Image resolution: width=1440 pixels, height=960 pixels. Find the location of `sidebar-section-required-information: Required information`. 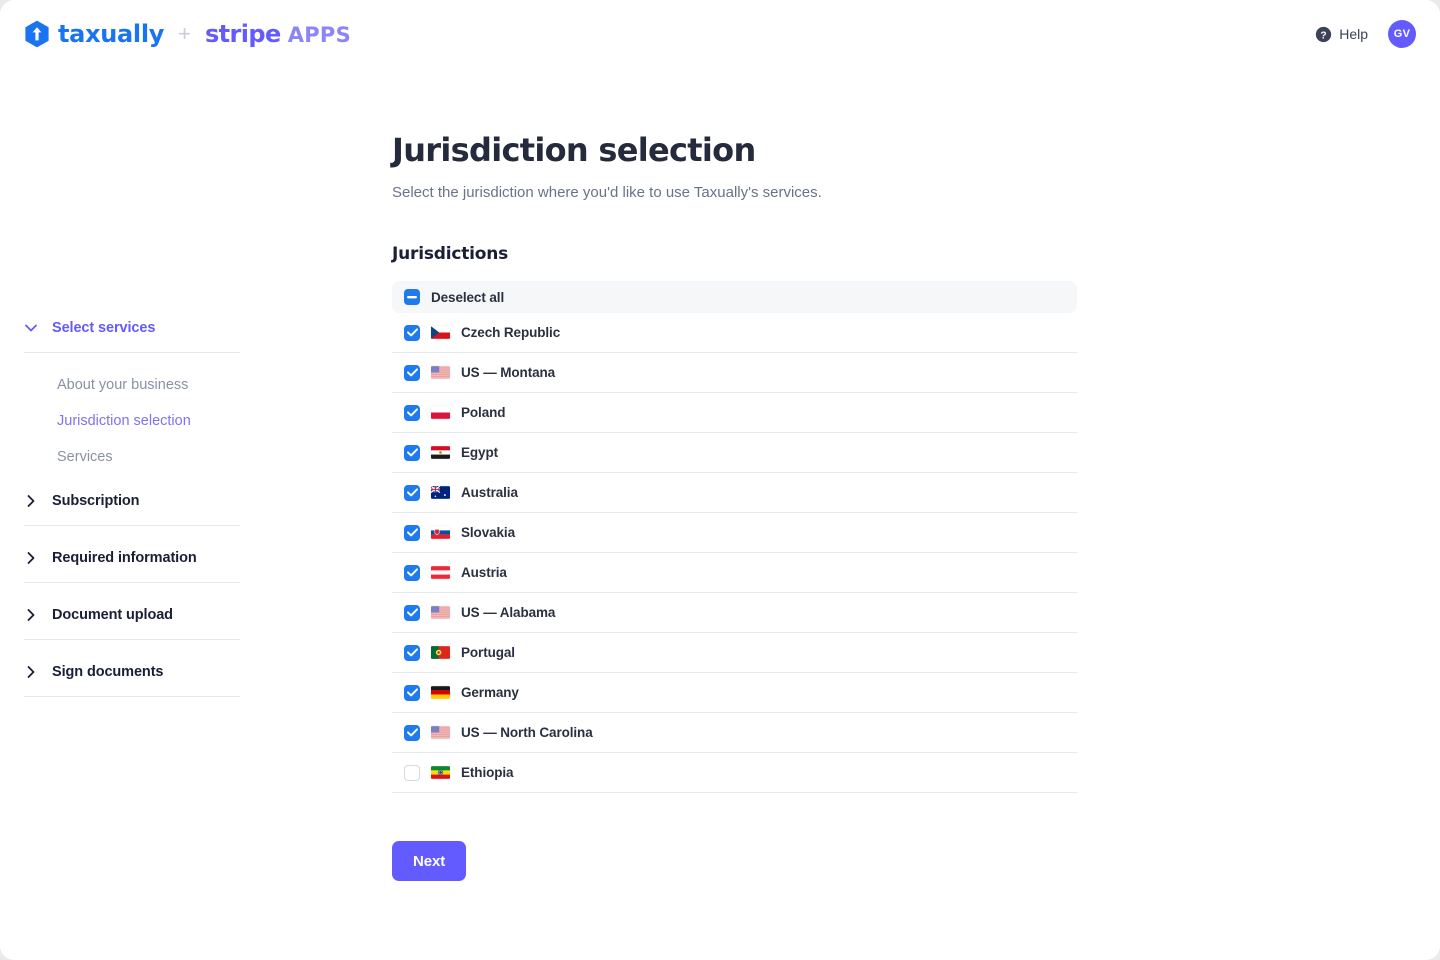

sidebar-section-required-information: Required information is located at coordinates (132, 562).